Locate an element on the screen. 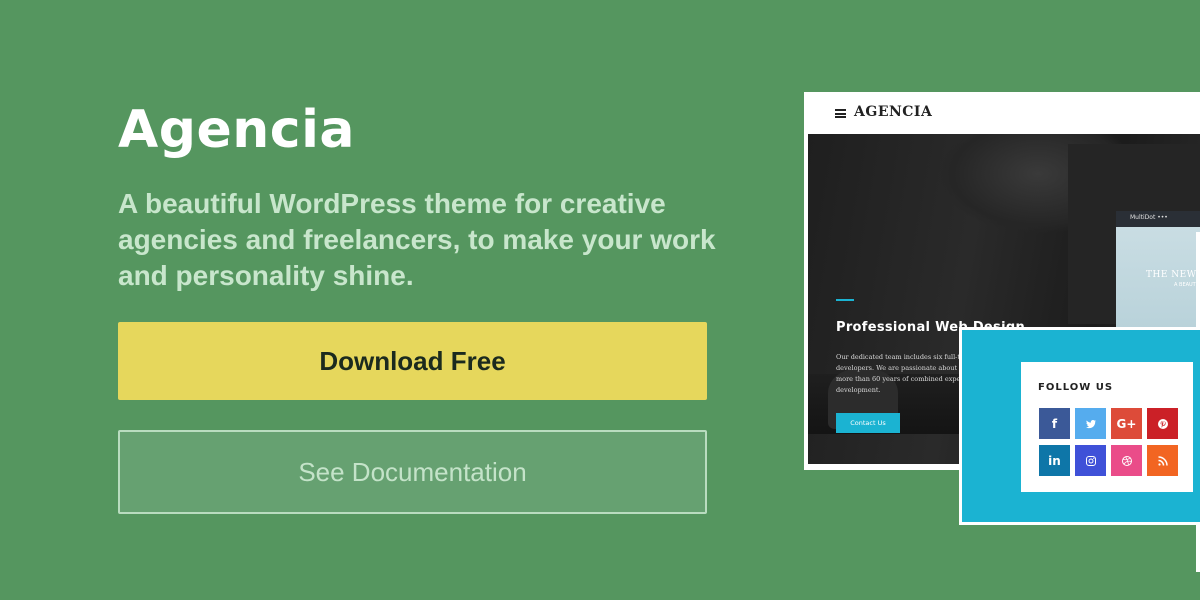  heading-accent-line is located at coordinates (845, 300).